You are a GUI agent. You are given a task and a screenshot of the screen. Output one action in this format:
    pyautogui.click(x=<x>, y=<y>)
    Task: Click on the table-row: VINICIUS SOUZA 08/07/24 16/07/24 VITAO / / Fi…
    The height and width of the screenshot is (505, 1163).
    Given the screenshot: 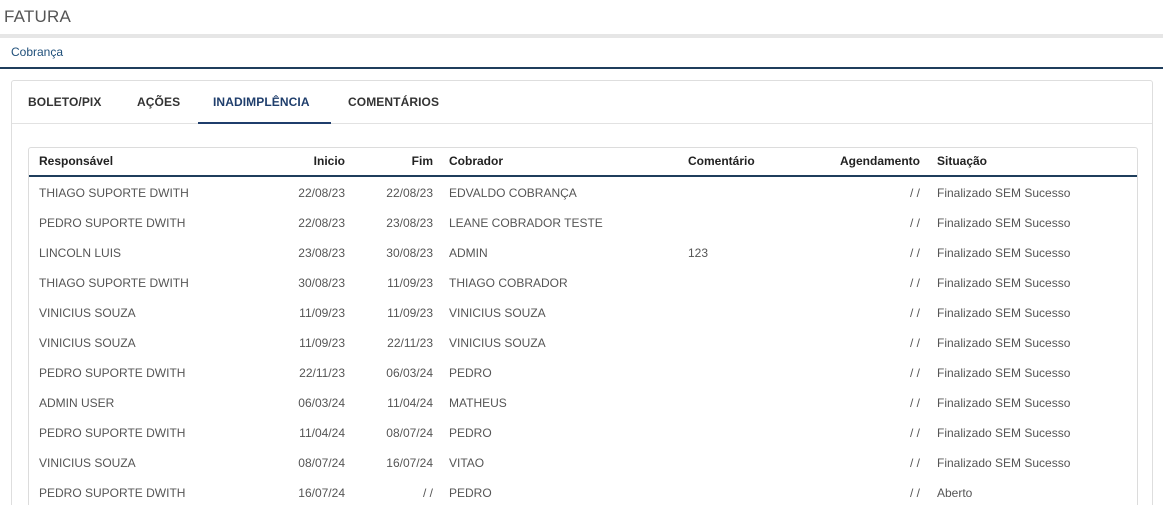 What is the action you would take?
    pyautogui.click(x=583, y=464)
    